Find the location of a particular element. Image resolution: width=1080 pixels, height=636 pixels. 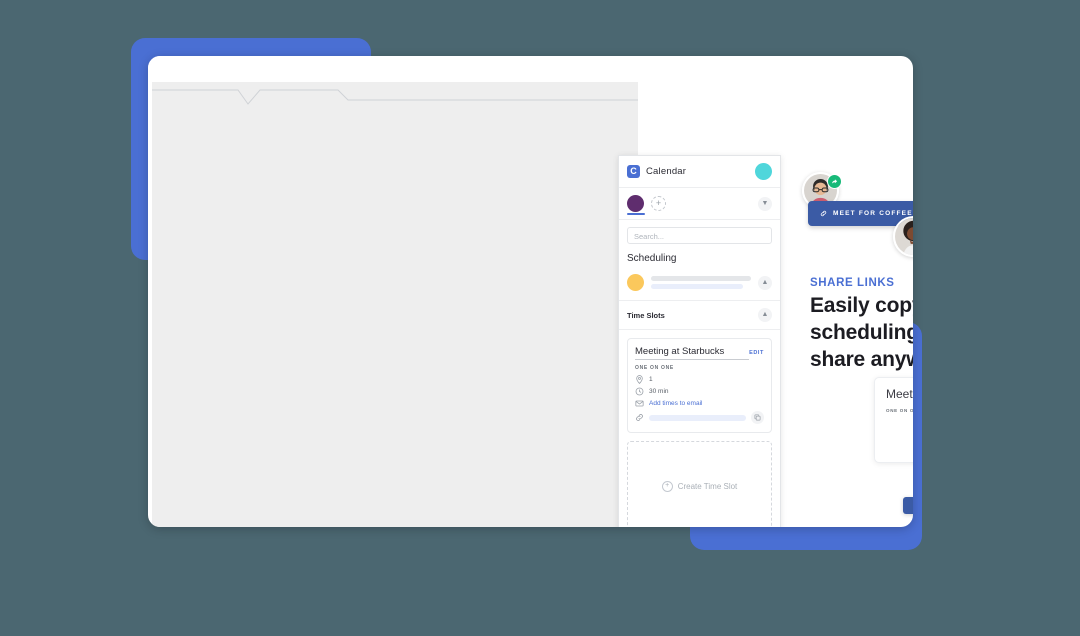

time-slot-duration-row: 30 min is located at coordinates (699, 391).